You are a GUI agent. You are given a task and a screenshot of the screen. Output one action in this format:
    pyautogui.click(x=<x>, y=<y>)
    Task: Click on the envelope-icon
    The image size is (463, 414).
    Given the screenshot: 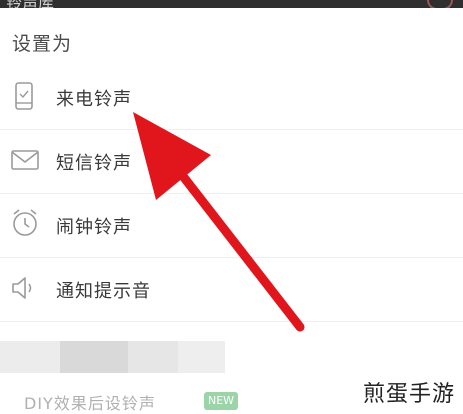 What is the action you would take?
    pyautogui.click(x=25, y=160)
    